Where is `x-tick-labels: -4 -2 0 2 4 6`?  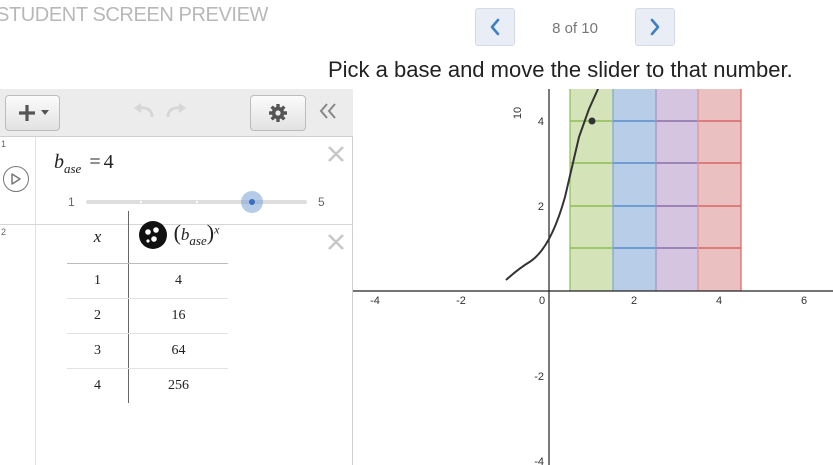 x-tick-labels: -4 -2 0 2 4 6 is located at coordinates (588, 301).